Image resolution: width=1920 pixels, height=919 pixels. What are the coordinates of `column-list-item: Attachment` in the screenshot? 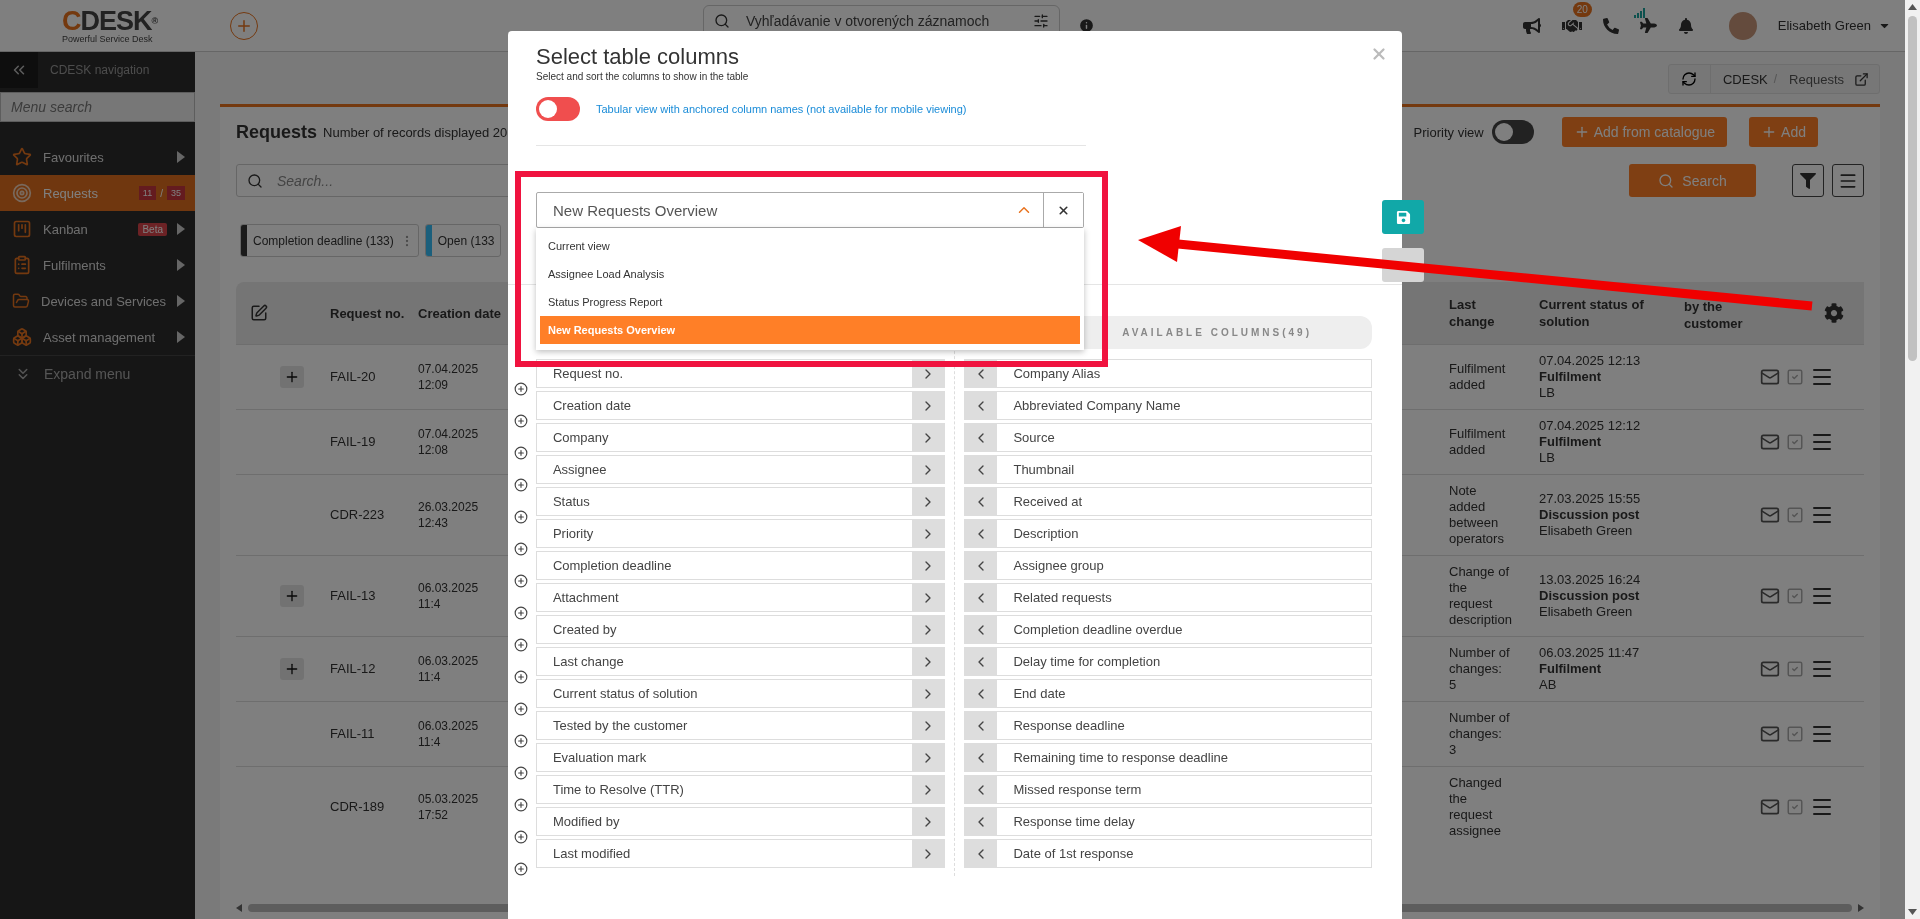 It's located at (740, 597).